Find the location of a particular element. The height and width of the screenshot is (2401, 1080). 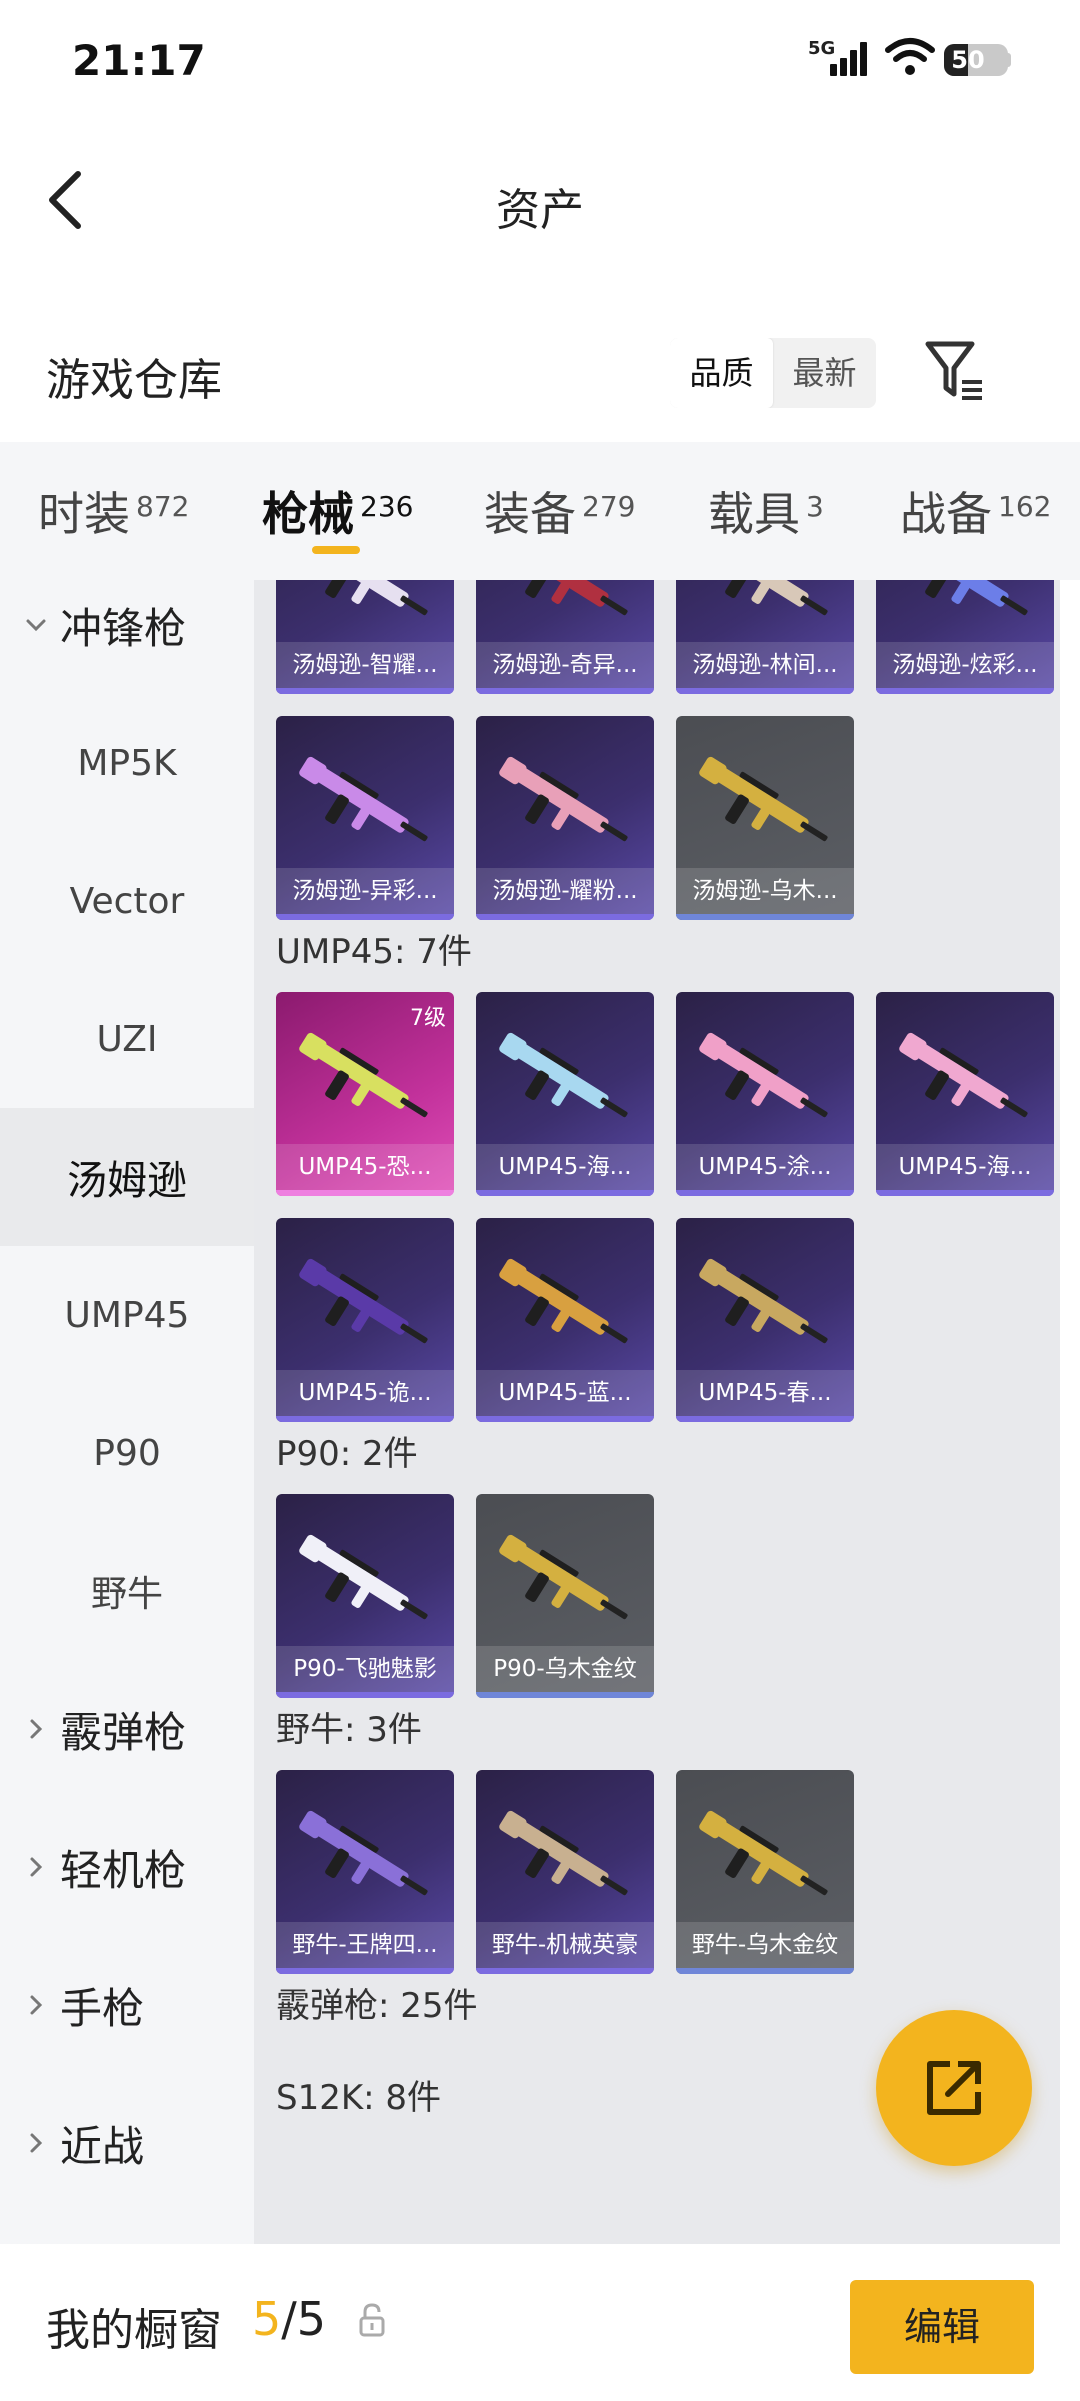

item-card: 野牛-乌木金纹 is located at coordinates (765, 1872).